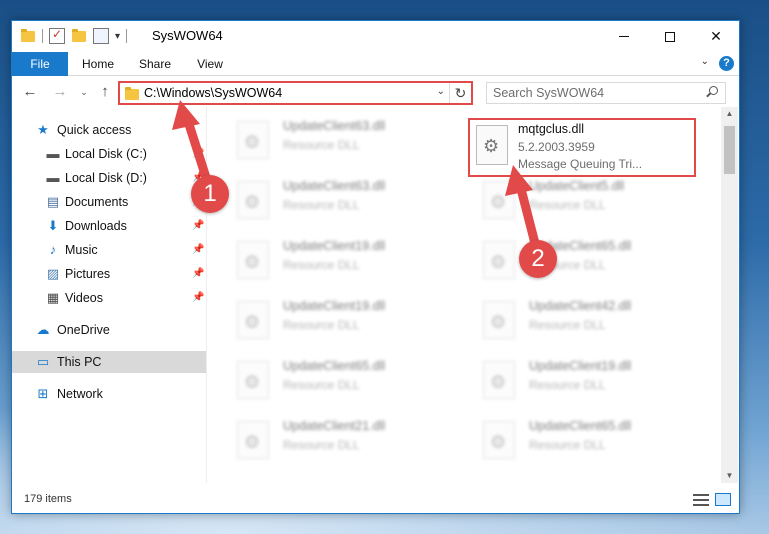 This screenshot has width=769, height=534. What do you see at coordinates (53, 153) in the screenshot?
I see `drive-icon: ▬` at bounding box center [53, 153].